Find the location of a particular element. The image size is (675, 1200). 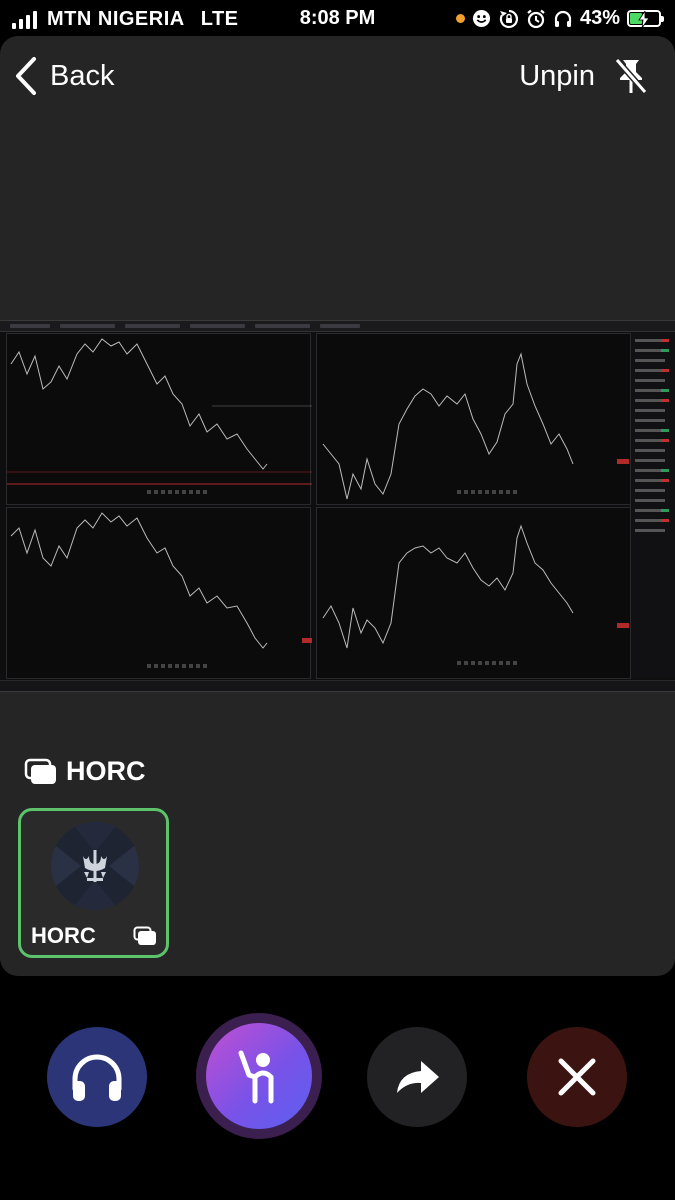

chart-footer is located at coordinates (337, 685).